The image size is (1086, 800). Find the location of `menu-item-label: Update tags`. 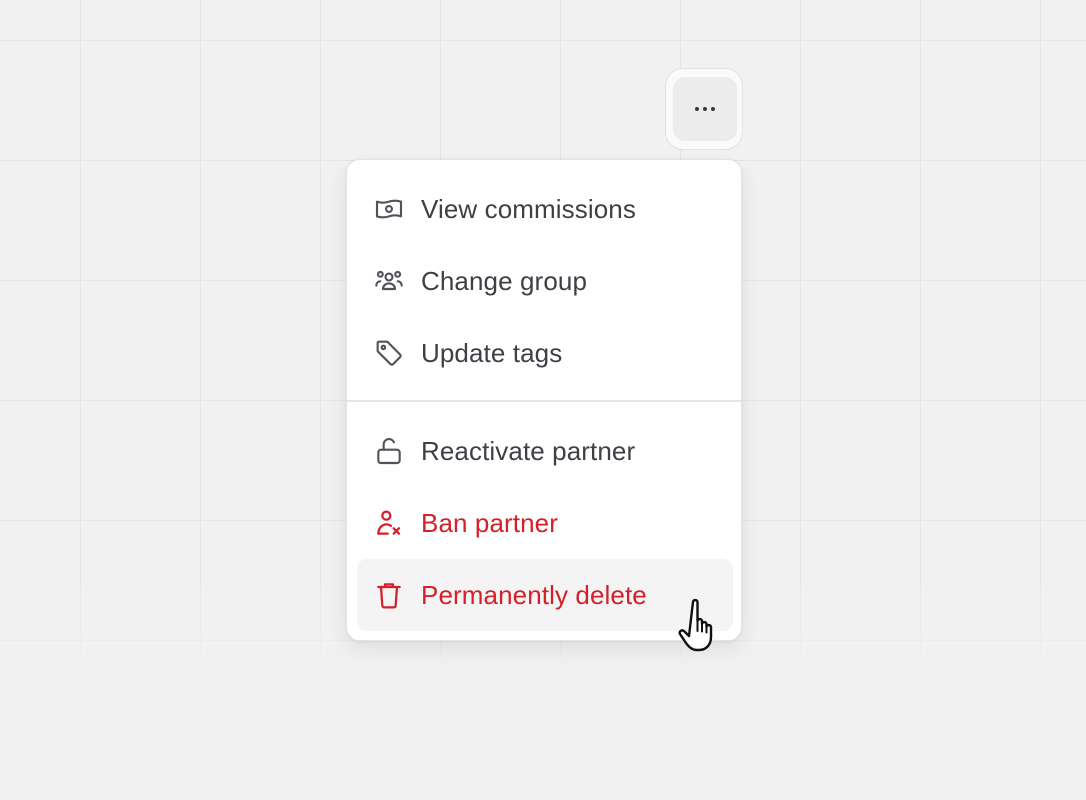

menu-item-label: Update tags is located at coordinates (492, 352).